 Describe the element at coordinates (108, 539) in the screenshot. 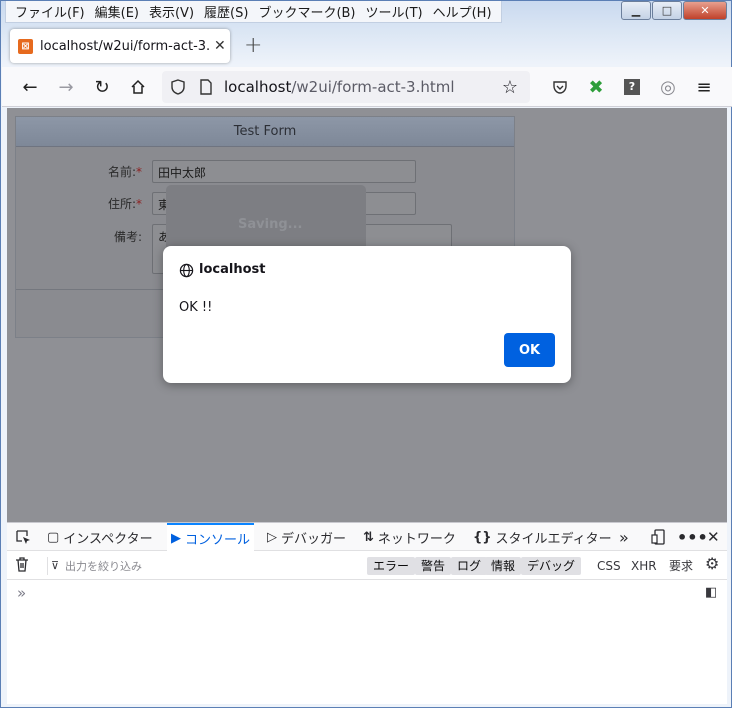

I see `tab-inspector-label: インスペクター` at that location.